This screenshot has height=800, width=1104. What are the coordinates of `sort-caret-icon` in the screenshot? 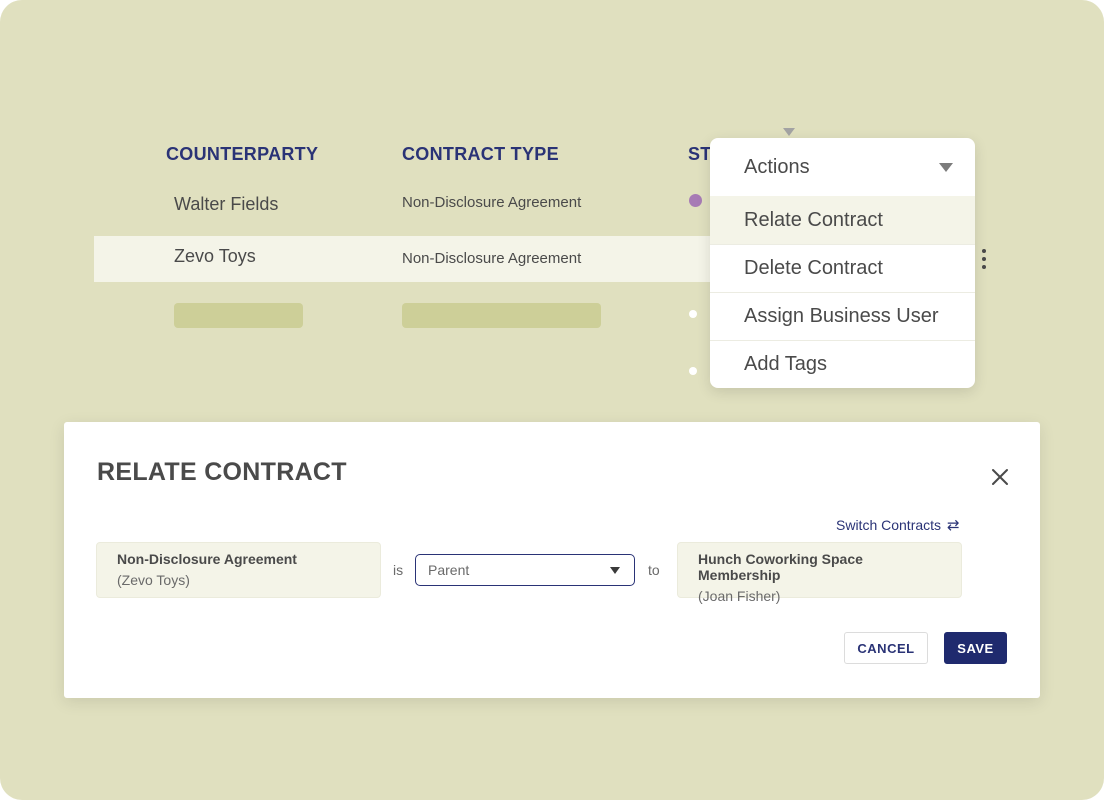 It's located at (789, 132).